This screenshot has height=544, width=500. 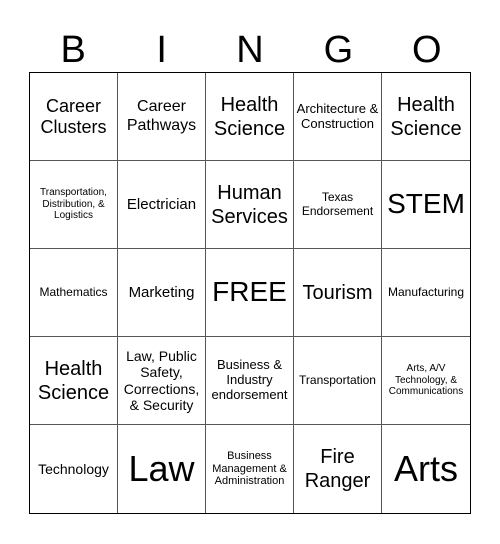 I want to click on bingo-cell: Transportation, so click(x=338, y=381).